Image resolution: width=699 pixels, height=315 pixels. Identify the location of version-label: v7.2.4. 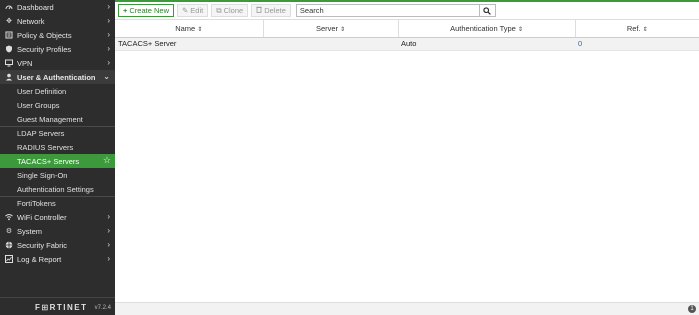
(102, 308).